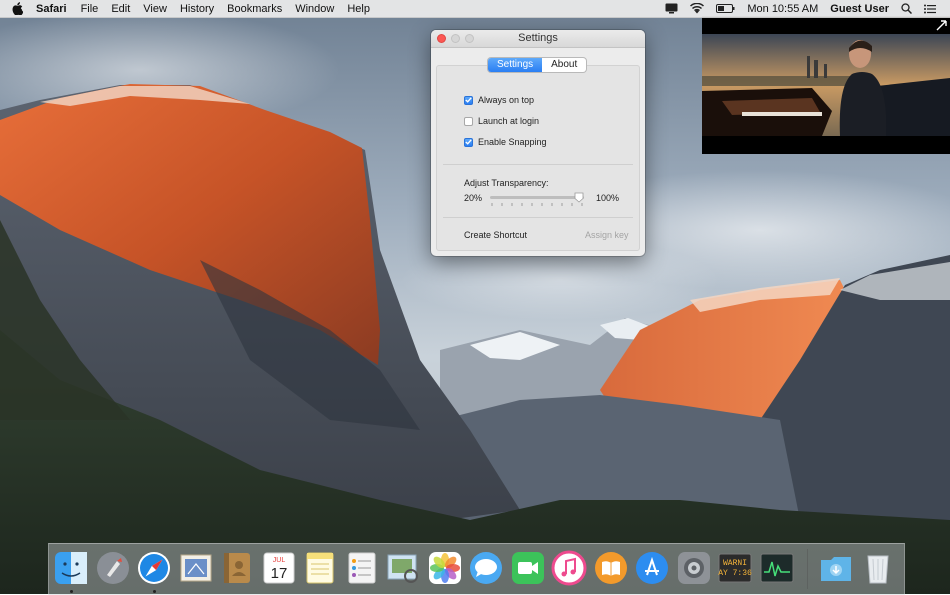 The height and width of the screenshot is (595, 950). I want to click on assign-key-field: Assign key, so click(607, 235).